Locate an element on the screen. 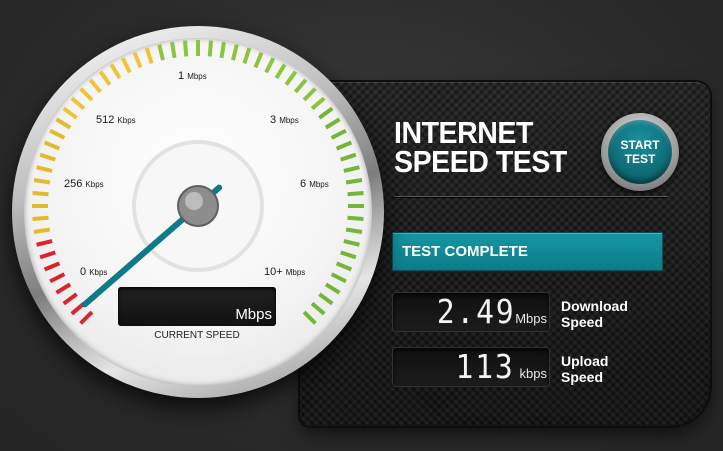 The image size is (723, 451). needle-hub-highlight is located at coordinates (194, 201).